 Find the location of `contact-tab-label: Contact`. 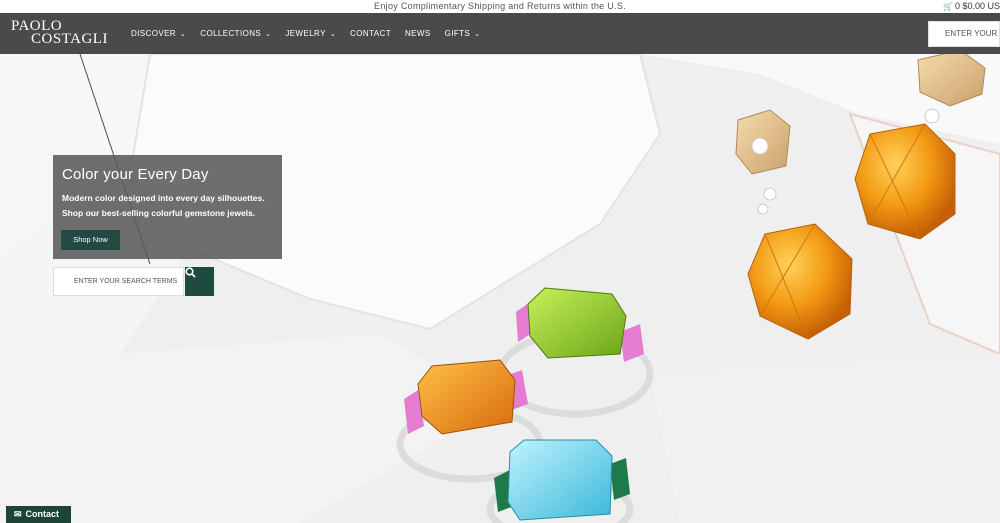

contact-tab-label: Contact is located at coordinates (42, 514).